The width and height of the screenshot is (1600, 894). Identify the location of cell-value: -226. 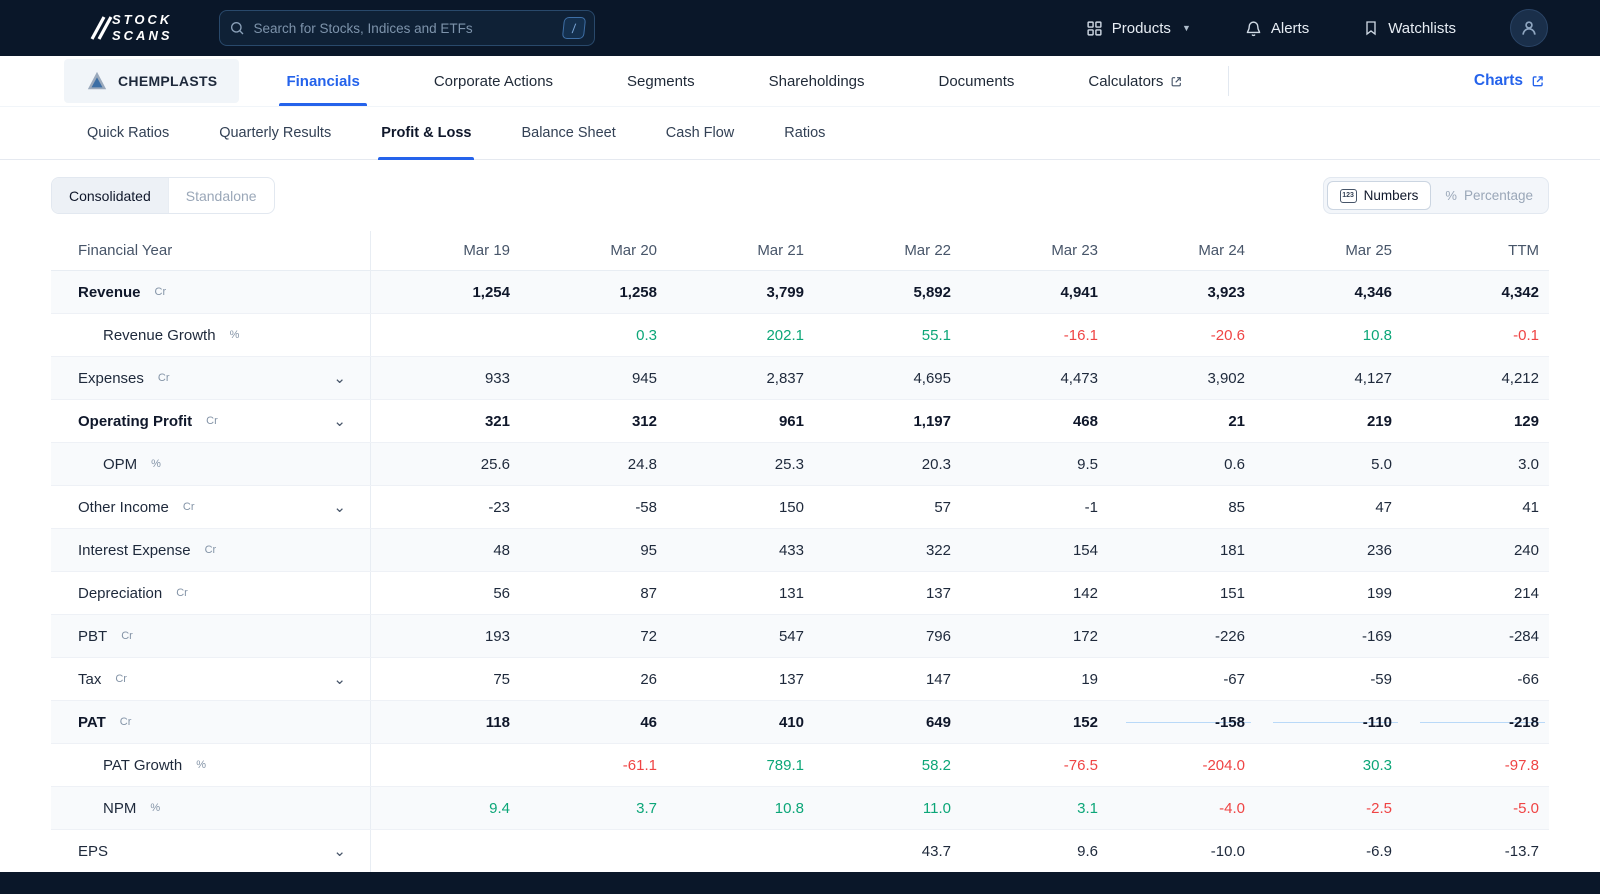
(1229, 636).